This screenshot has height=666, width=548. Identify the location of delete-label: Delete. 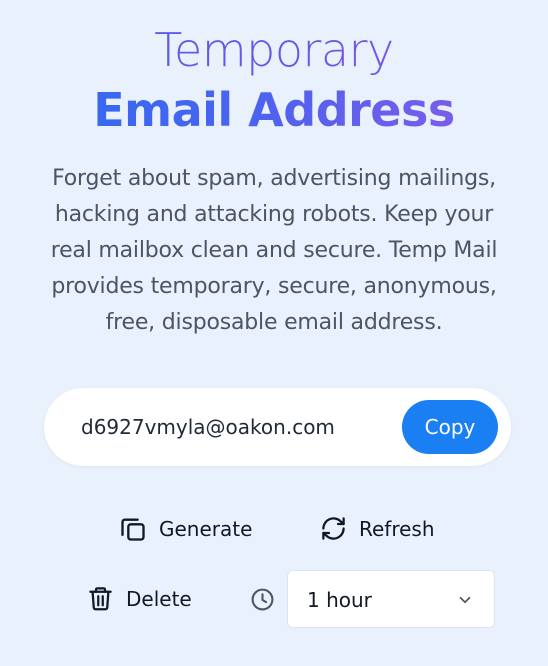
(159, 598).